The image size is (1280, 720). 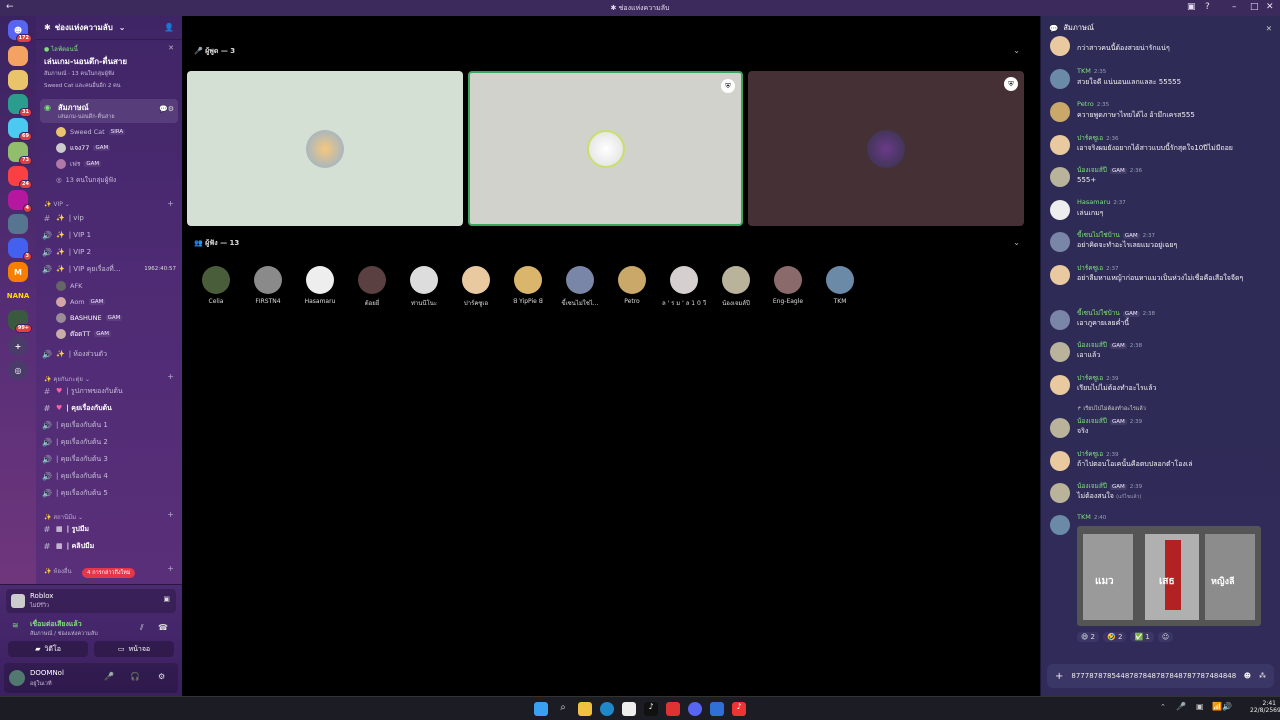 I want to click on voice-user: แจง77 GAM, so click(x=83, y=148).